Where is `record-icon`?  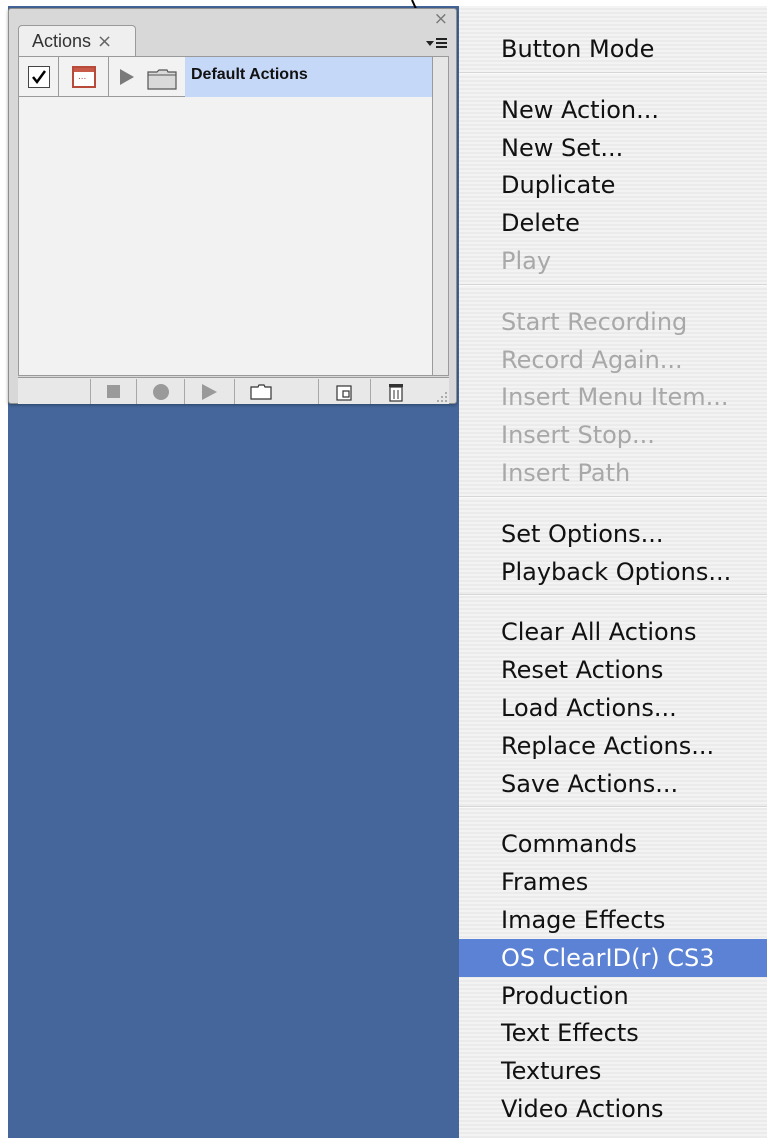
record-icon is located at coordinates (160, 391).